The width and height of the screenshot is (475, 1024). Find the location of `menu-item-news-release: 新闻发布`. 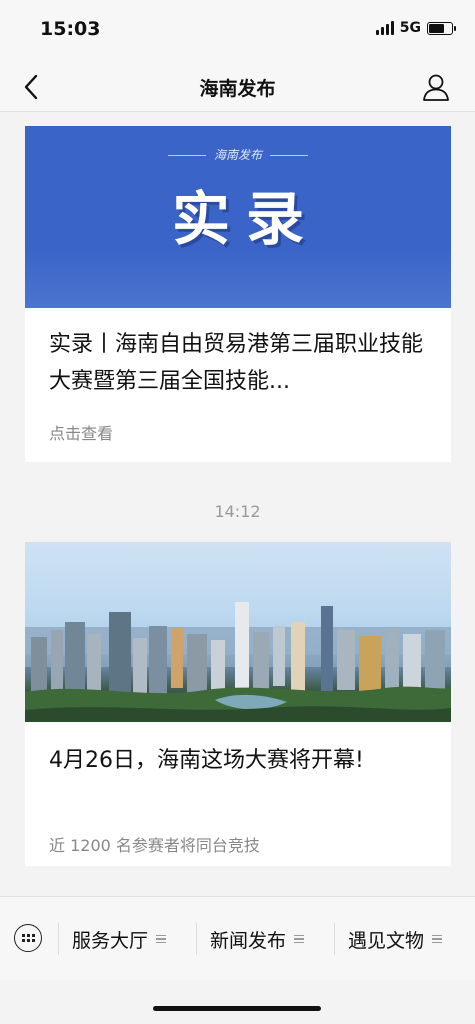

menu-item-news-release: 新闻发布 is located at coordinates (257, 939).